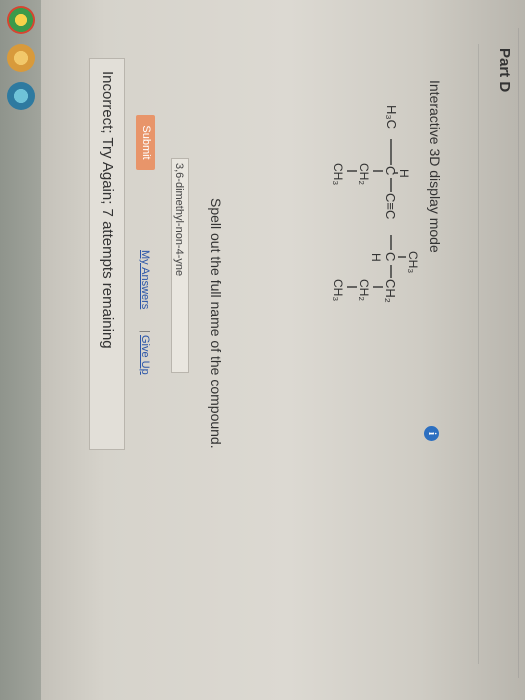 This screenshot has width=525, height=700. What do you see at coordinates (180, 265) in the screenshot?
I see `answer-input: 3,6-dimethyl-non-4-yne` at bounding box center [180, 265].